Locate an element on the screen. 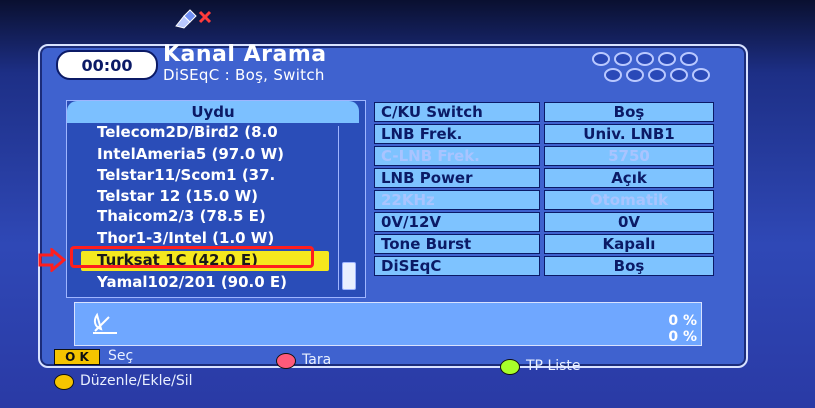 The width and height of the screenshot is (815, 408). satellite-item: IntelAmeria5 (97.0 W) is located at coordinates (190, 155).